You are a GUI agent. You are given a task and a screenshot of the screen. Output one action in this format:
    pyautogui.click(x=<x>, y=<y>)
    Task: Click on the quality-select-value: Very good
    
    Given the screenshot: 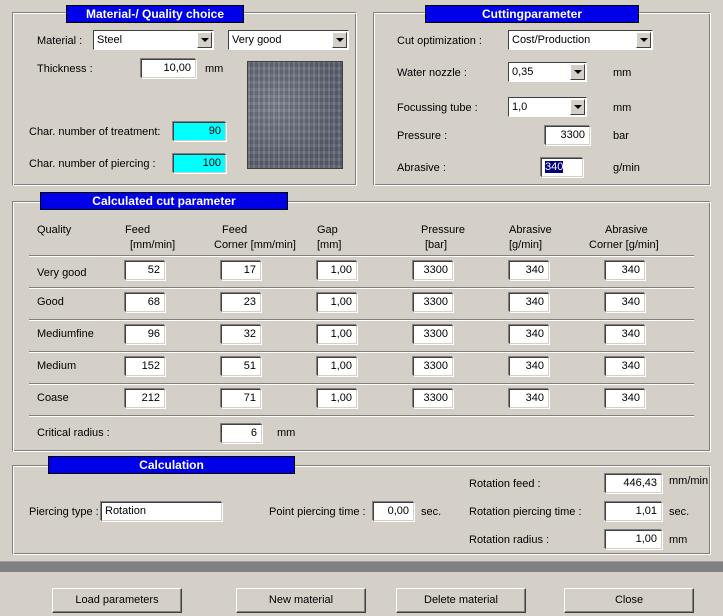 What is the action you would take?
    pyautogui.click(x=257, y=40)
    